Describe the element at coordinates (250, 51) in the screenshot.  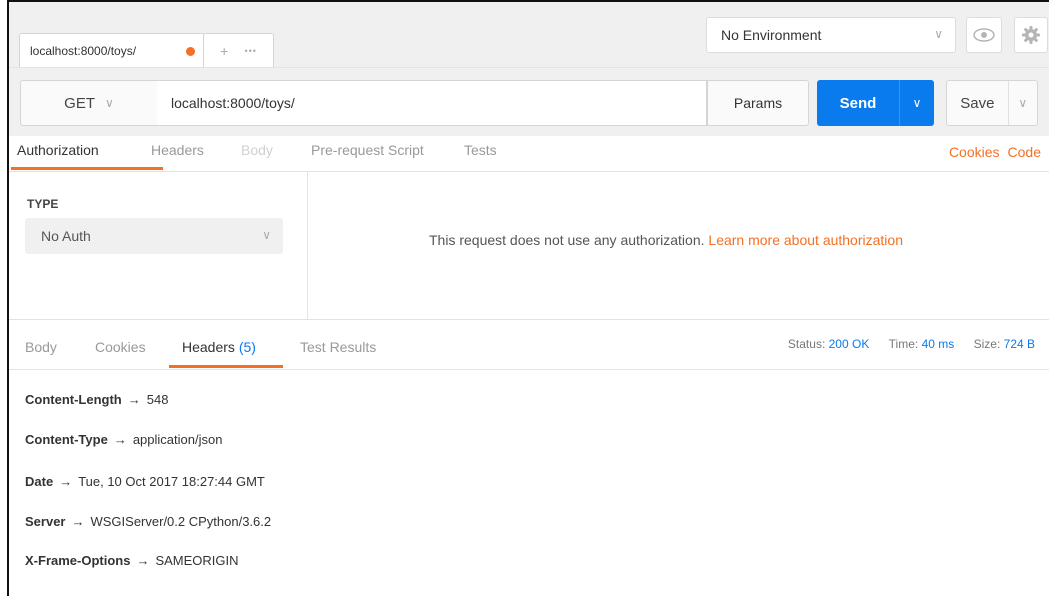
I see `more-icon: •••` at that location.